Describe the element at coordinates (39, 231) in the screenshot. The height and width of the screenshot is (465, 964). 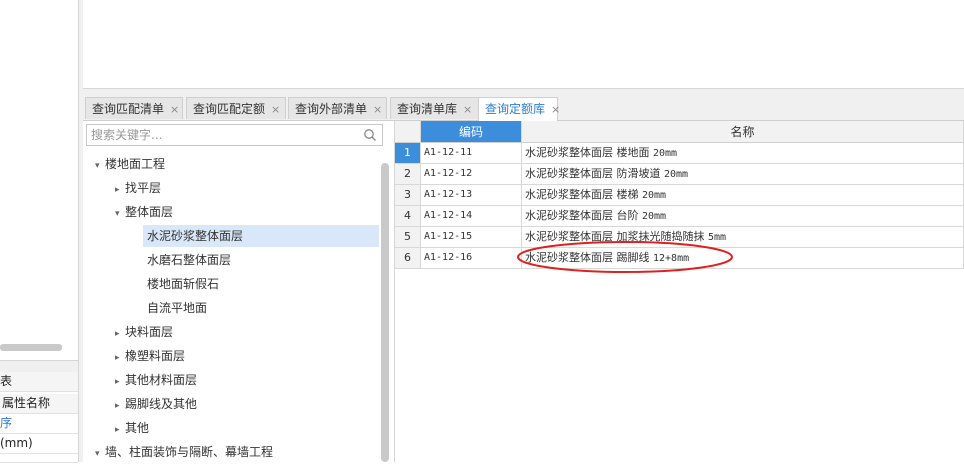
I see `left-panel: 表 属性名称 序 (mm)` at that location.